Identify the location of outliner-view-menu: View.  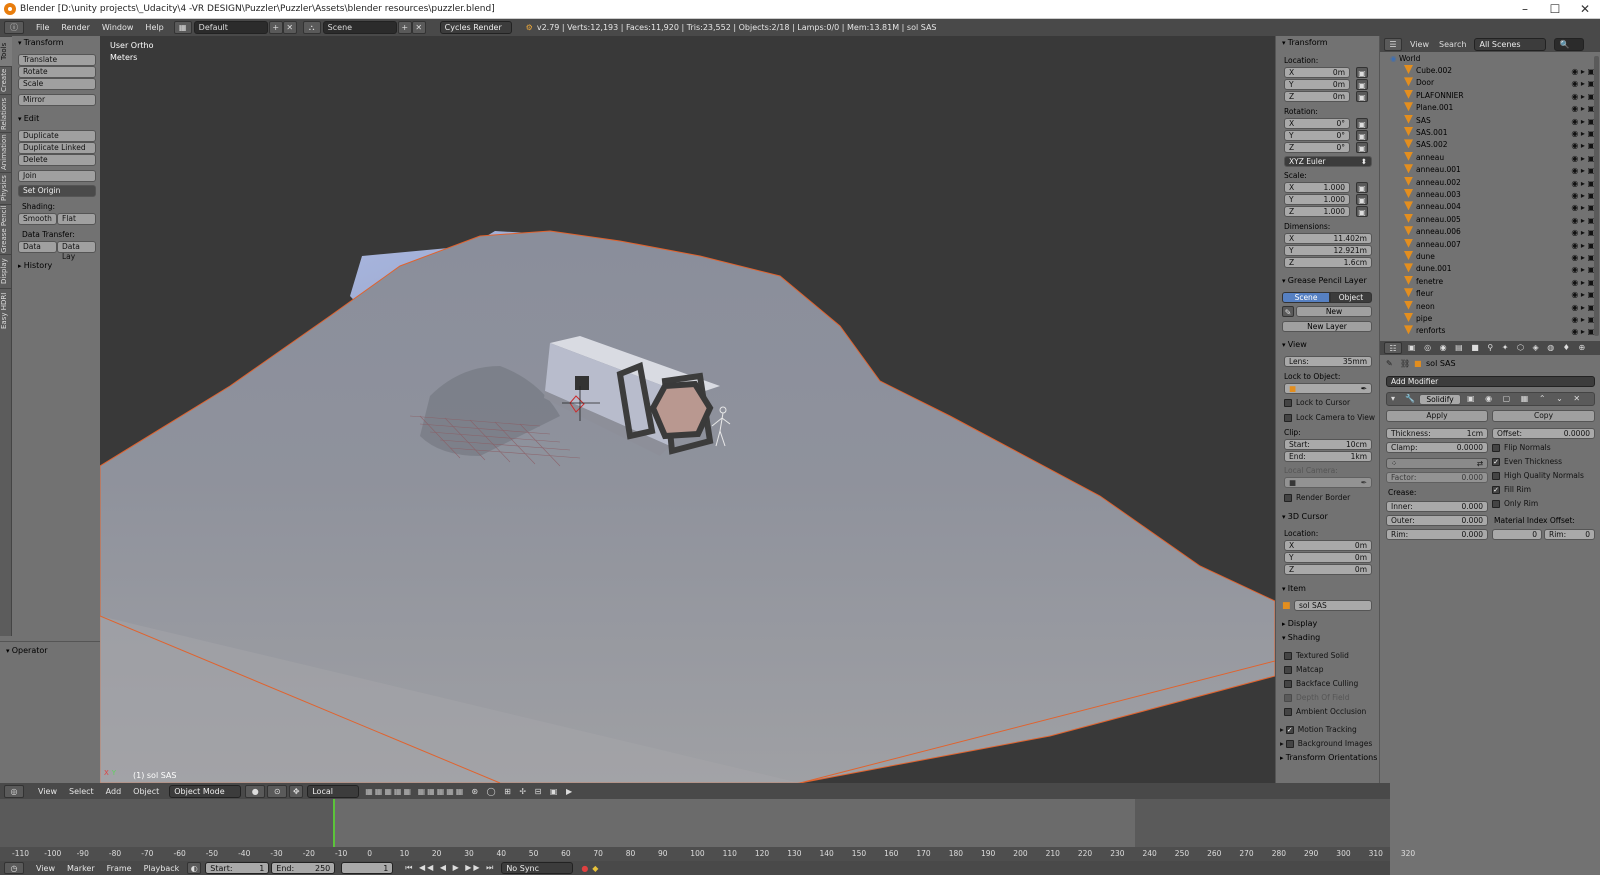
(1419, 44).